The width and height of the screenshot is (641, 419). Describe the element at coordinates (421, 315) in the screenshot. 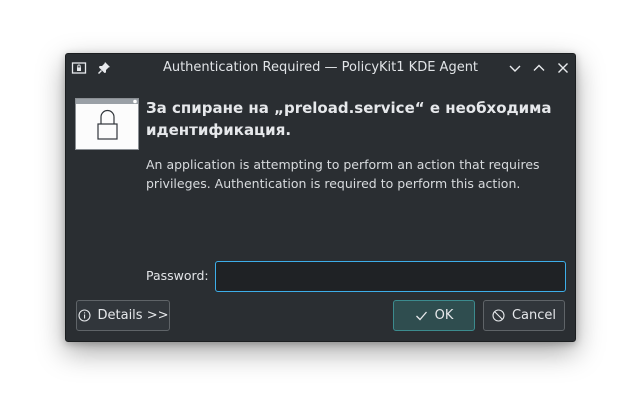

I see `checkmark-icon` at that location.